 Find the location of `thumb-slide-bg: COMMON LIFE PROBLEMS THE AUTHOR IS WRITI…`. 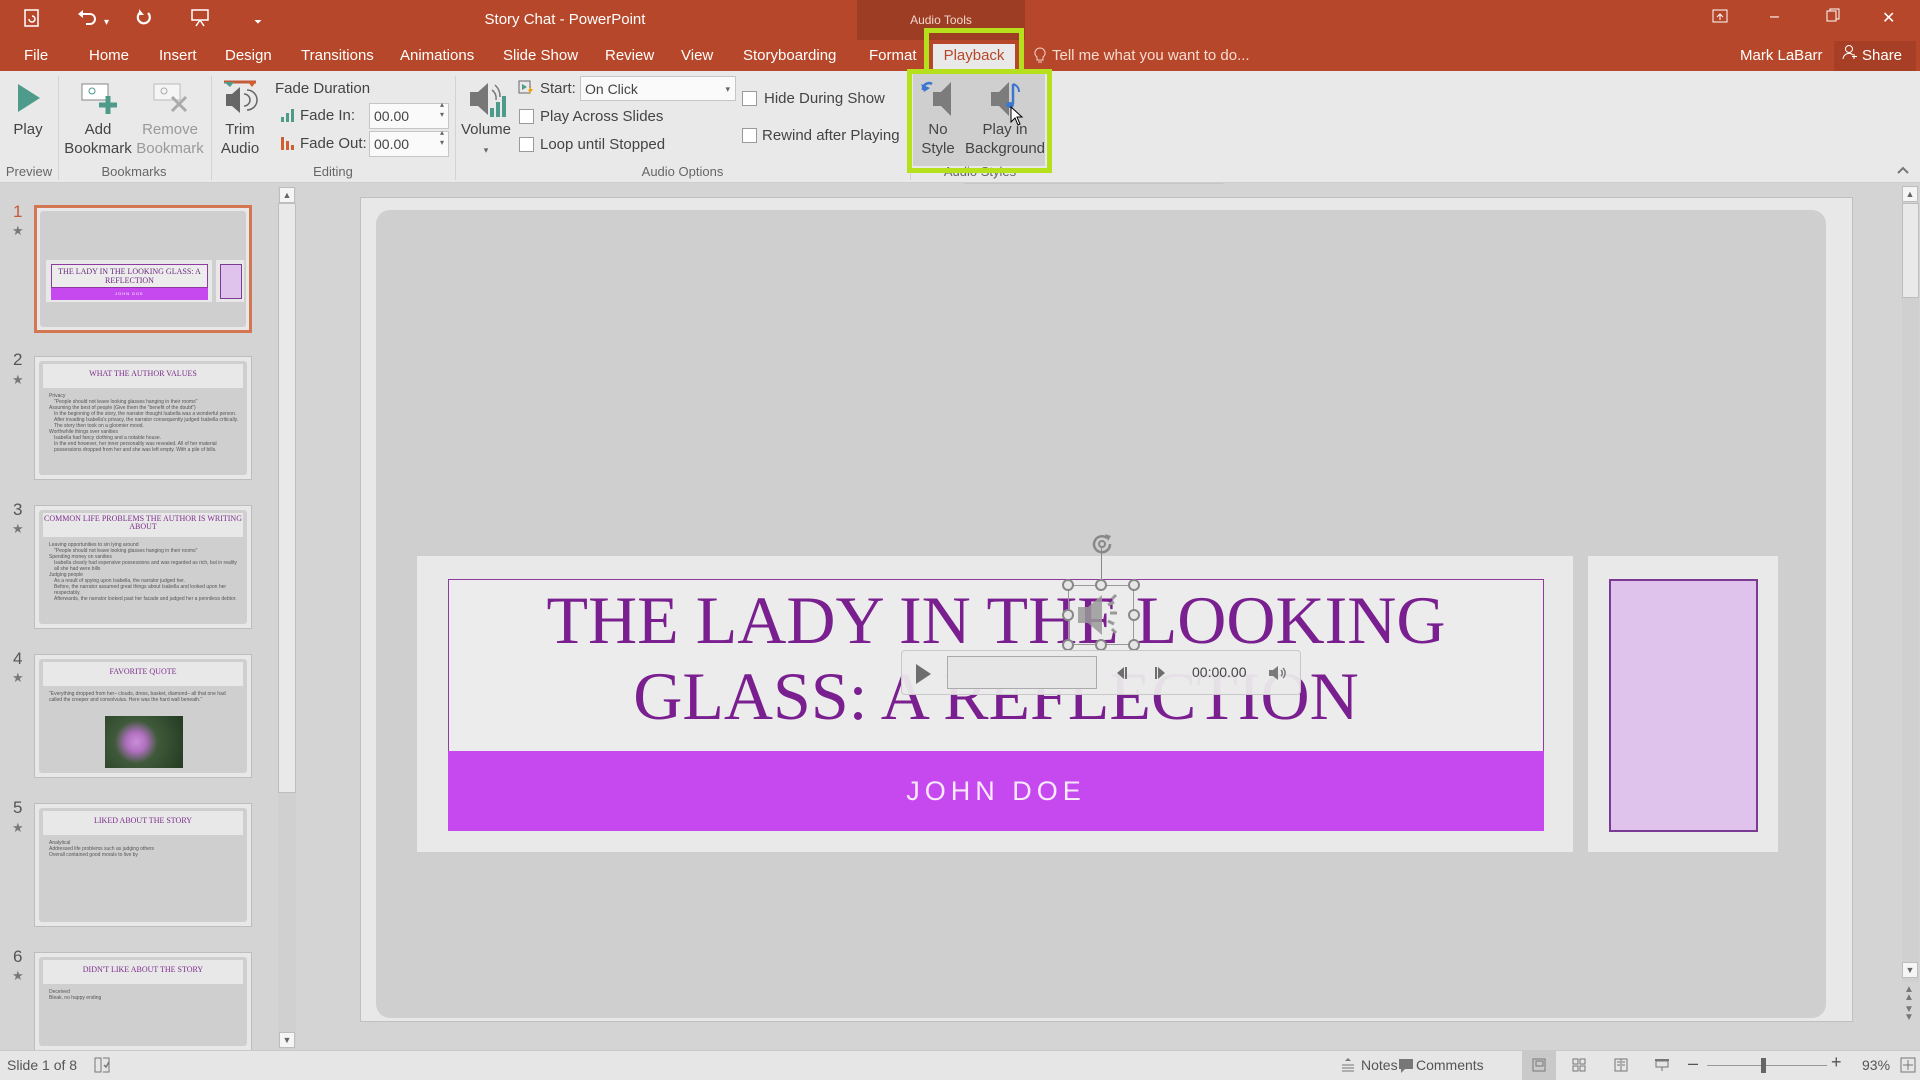

thumb-slide-bg: COMMON LIFE PROBLEMS THE AUTHOR IS WRITI… is located at coordinates (143, 567).